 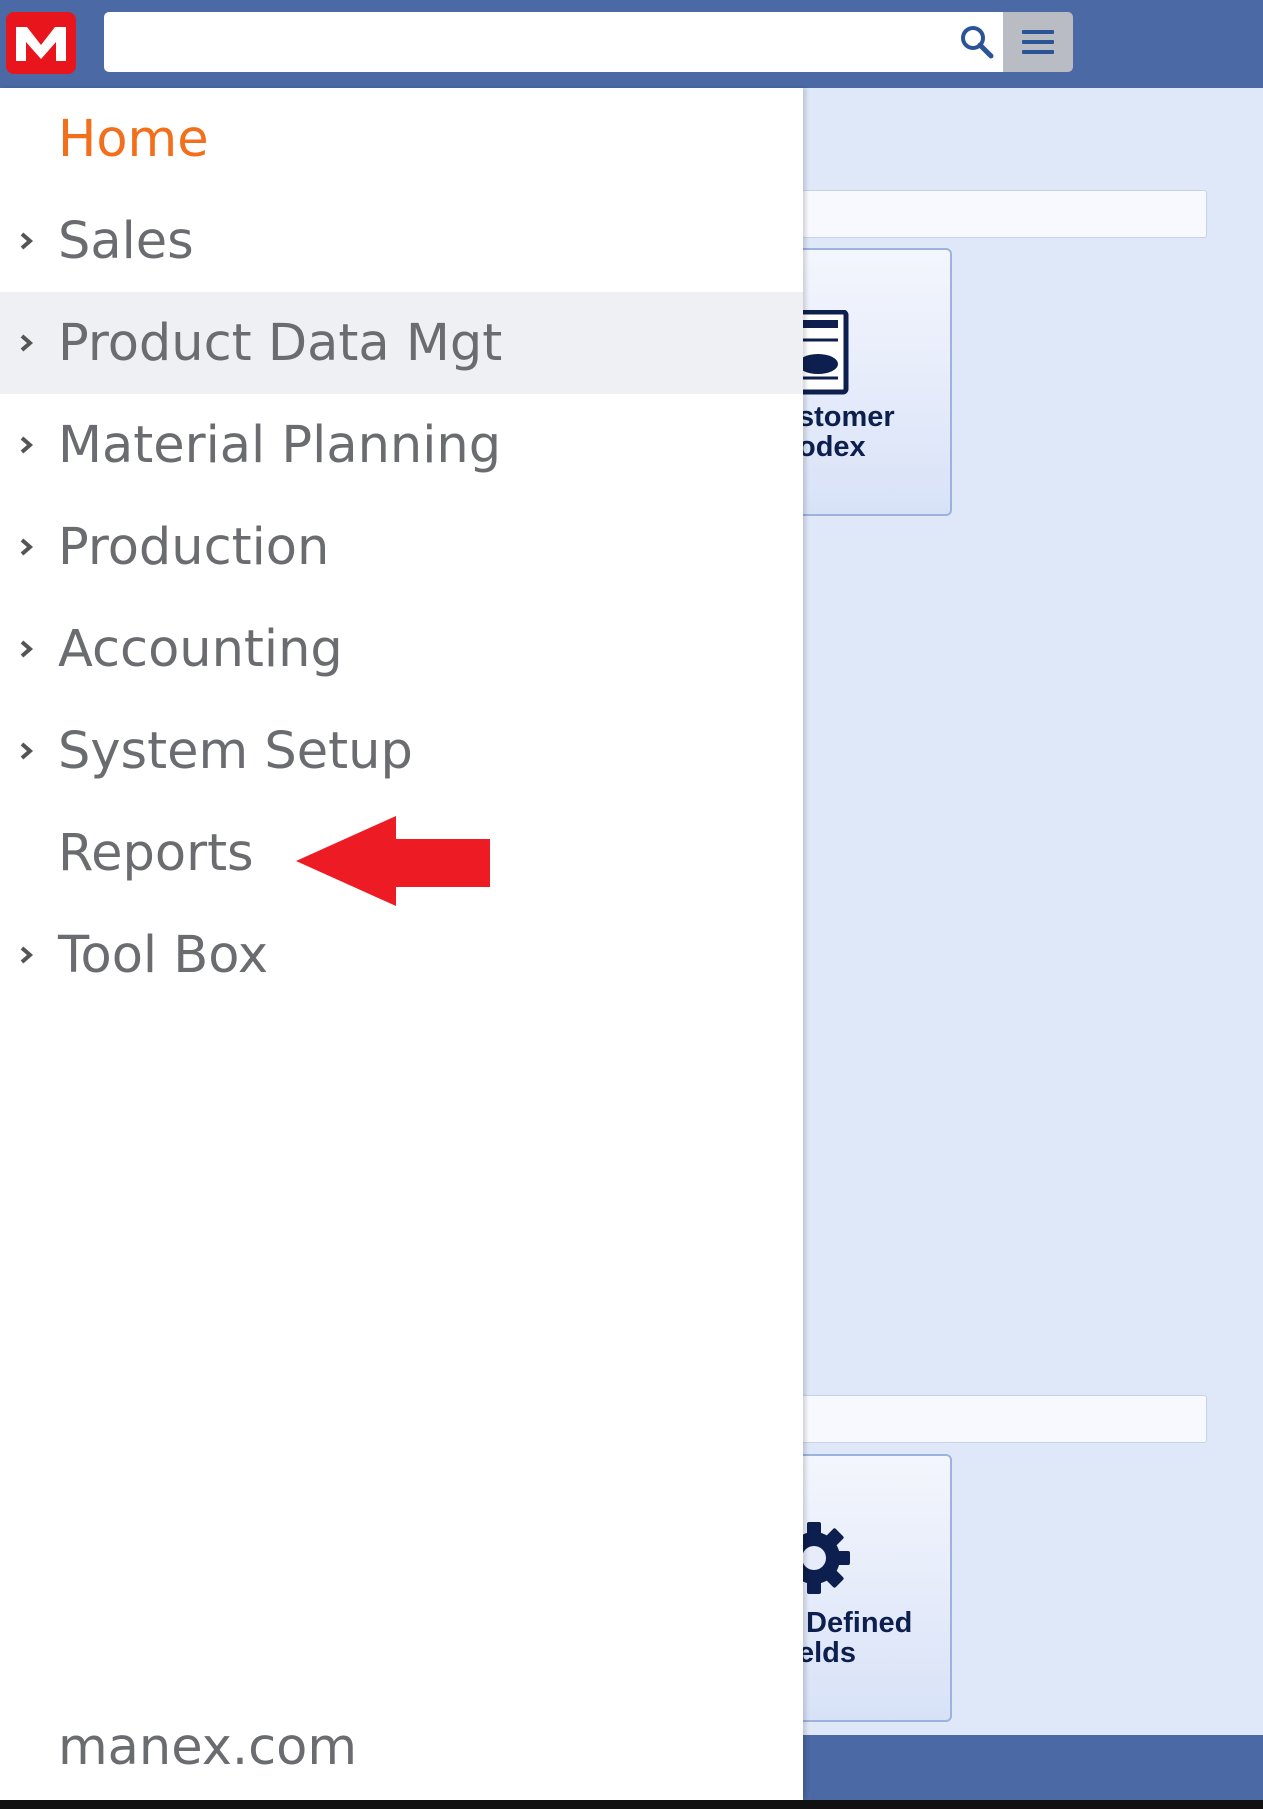 What do you see at coordinates (631, 1804) in the screenshot?
I see `screen-bottom-edge` at bounding box center [631, 1804].